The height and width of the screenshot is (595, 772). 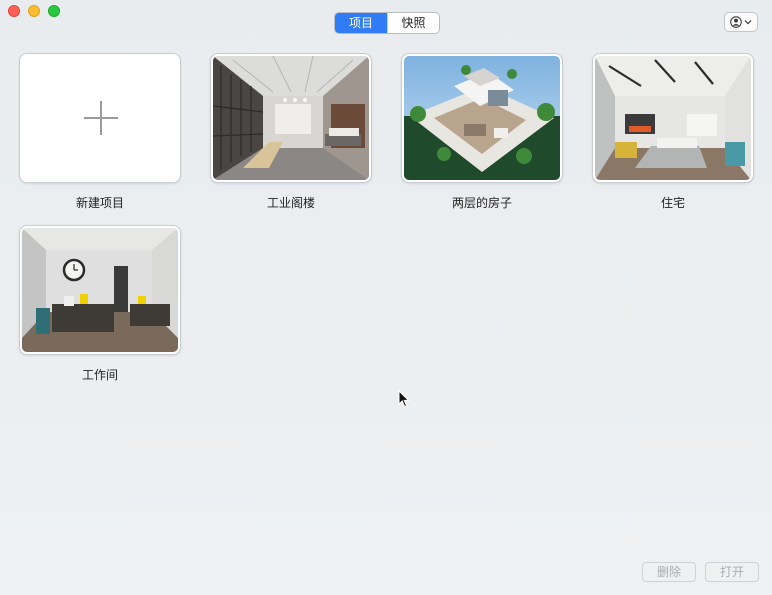 I want to click on project-thumbnail-loft, so click(x=291, y=118).